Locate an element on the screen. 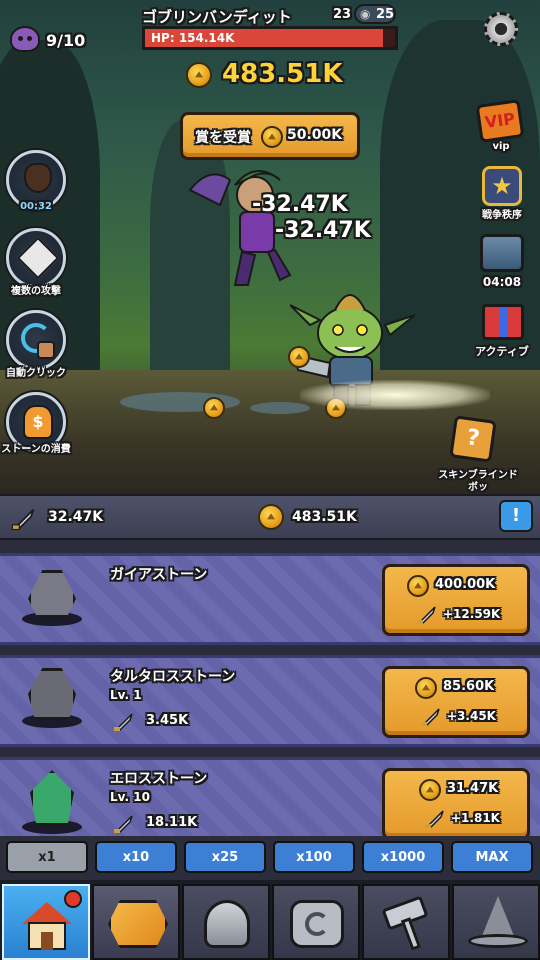 This screenshot has height=960, width=540. info-label: ! is located at coordinates (516, 515).